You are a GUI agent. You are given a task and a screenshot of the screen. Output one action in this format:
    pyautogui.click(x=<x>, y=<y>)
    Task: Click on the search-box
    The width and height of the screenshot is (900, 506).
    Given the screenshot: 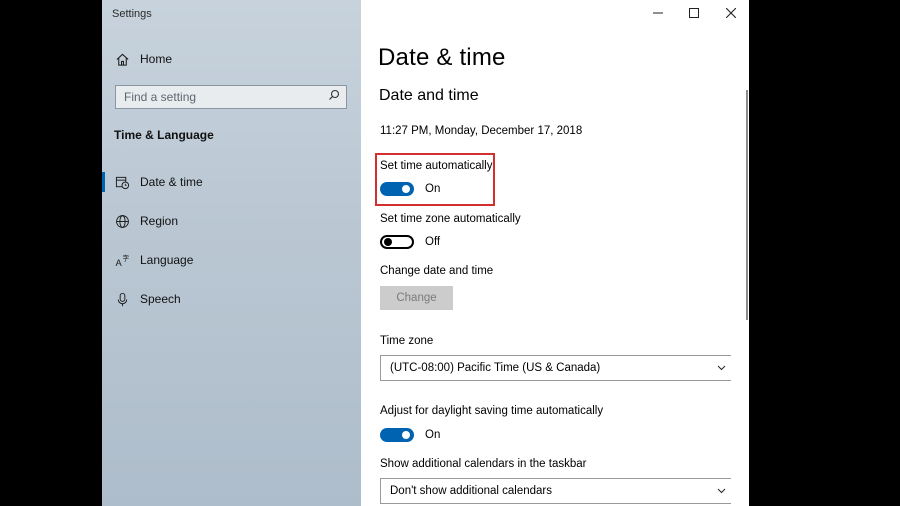 What is the action you would take?
    pyautogui.click(x=231, y=97)
    